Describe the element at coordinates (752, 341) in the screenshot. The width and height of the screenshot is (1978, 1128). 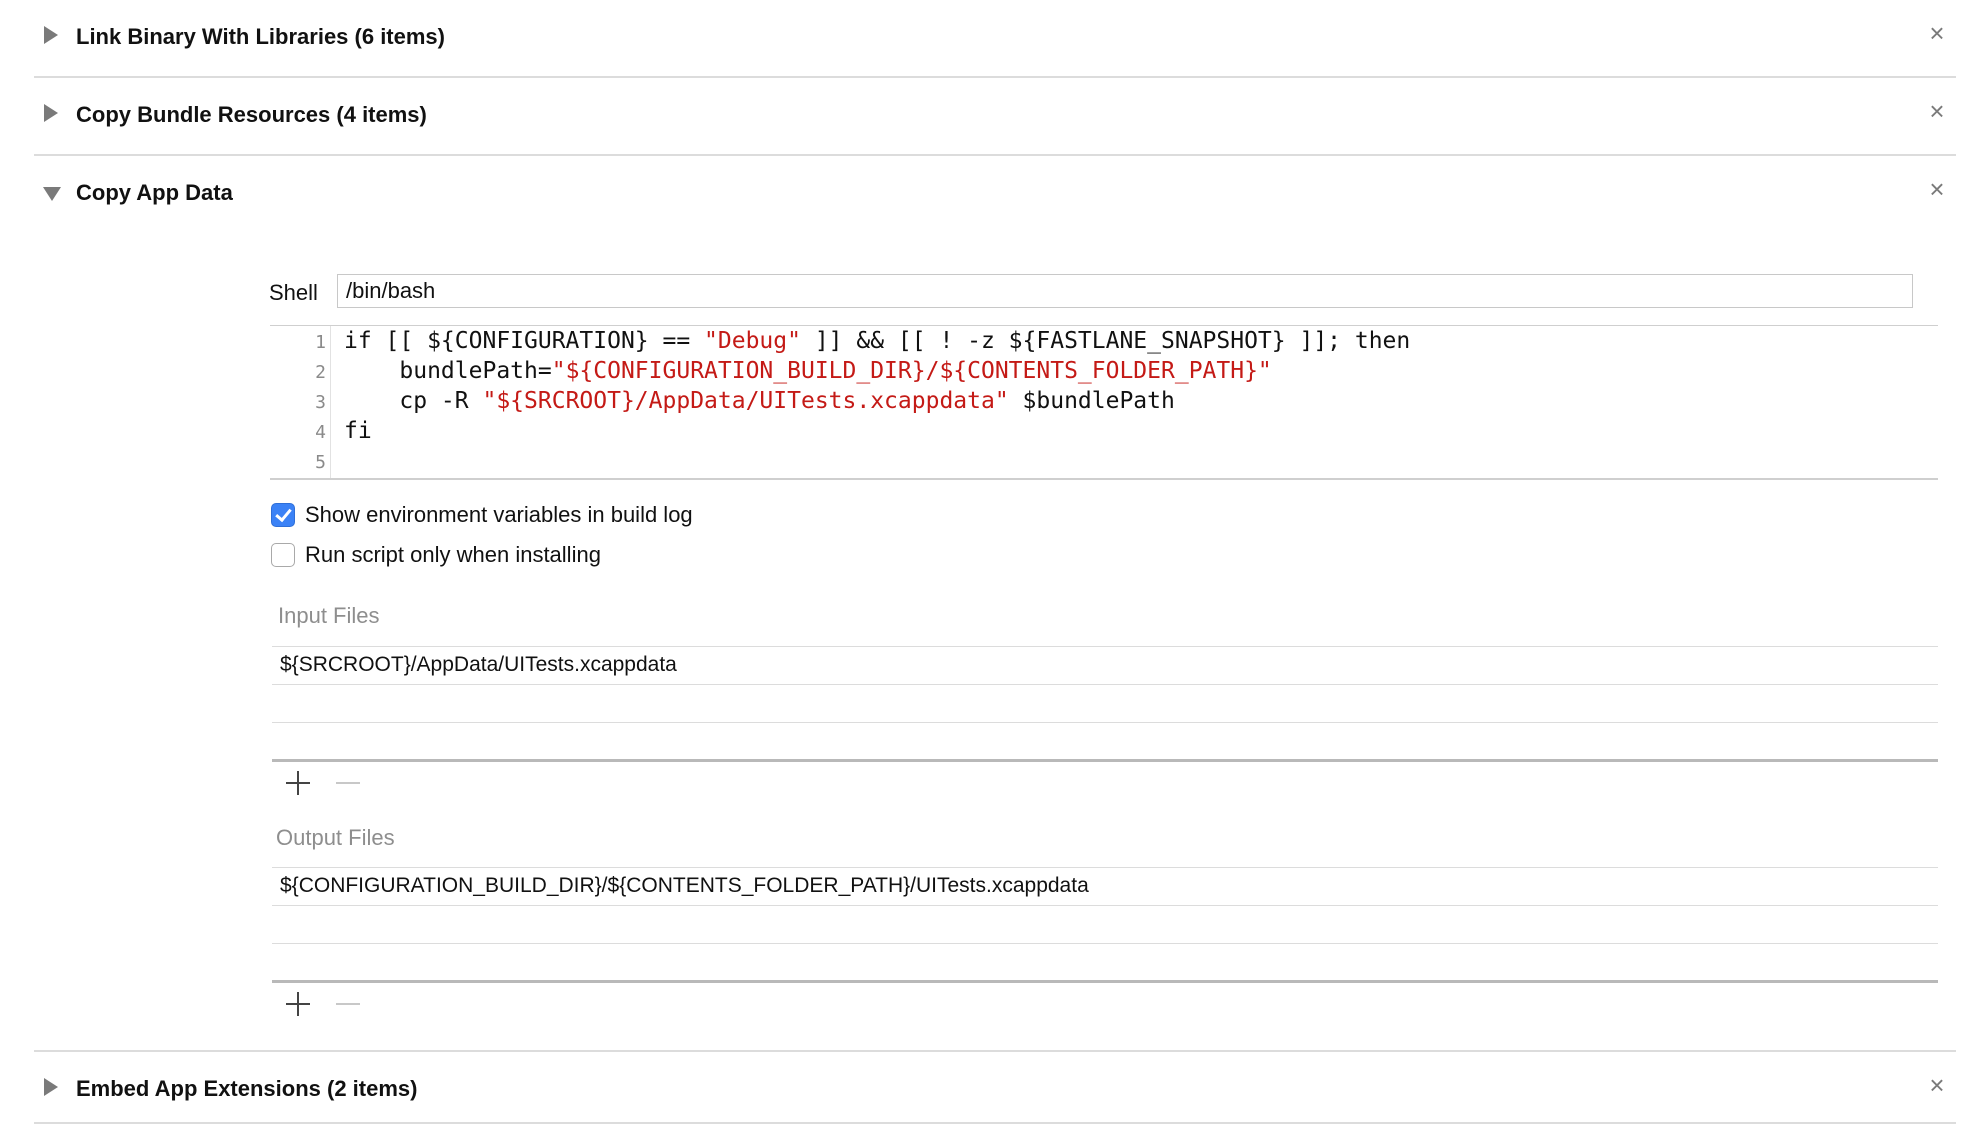
I see `code-string: "Debug"` at that location.